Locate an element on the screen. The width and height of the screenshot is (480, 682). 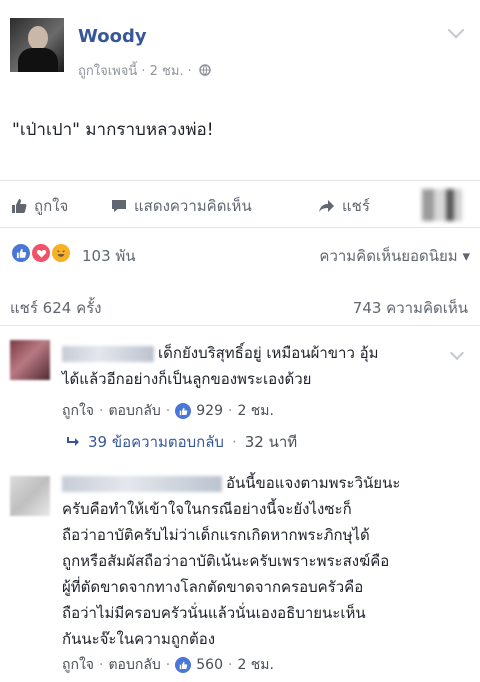
reaction-icons is located at coordinates (43, 253).